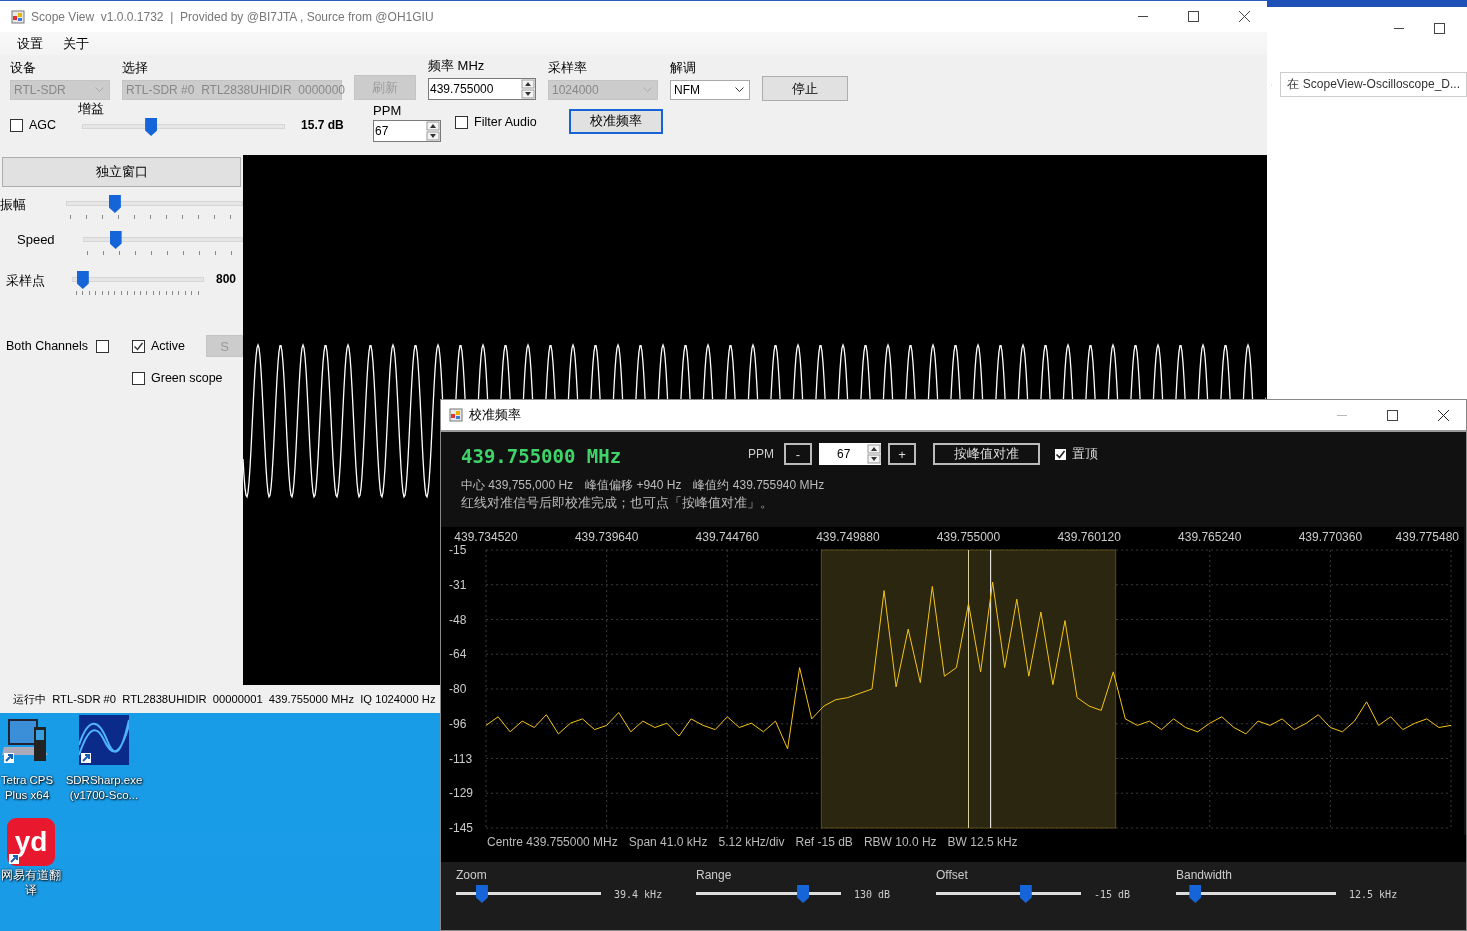 The width and height of the screenshot is (1467, 931). I want to click on menu-item: 关于, so click(76, 43).